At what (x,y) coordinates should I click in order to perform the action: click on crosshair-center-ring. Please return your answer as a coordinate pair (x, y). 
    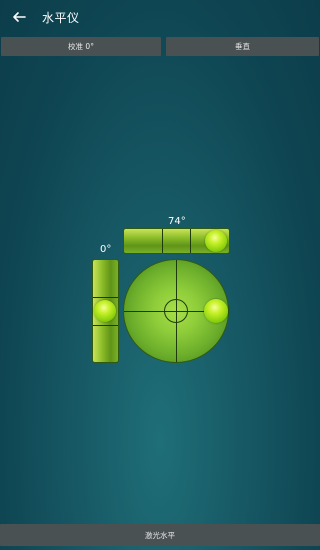
    Looking at the image, I should click on (176, 311).